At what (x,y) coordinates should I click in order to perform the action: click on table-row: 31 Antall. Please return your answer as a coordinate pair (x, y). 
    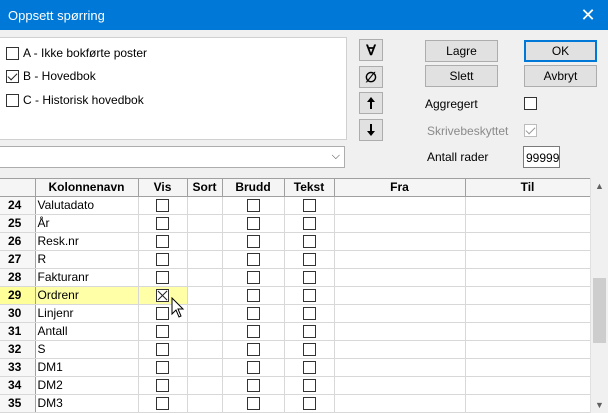
    Looking at the image, I should click on (295, 331).